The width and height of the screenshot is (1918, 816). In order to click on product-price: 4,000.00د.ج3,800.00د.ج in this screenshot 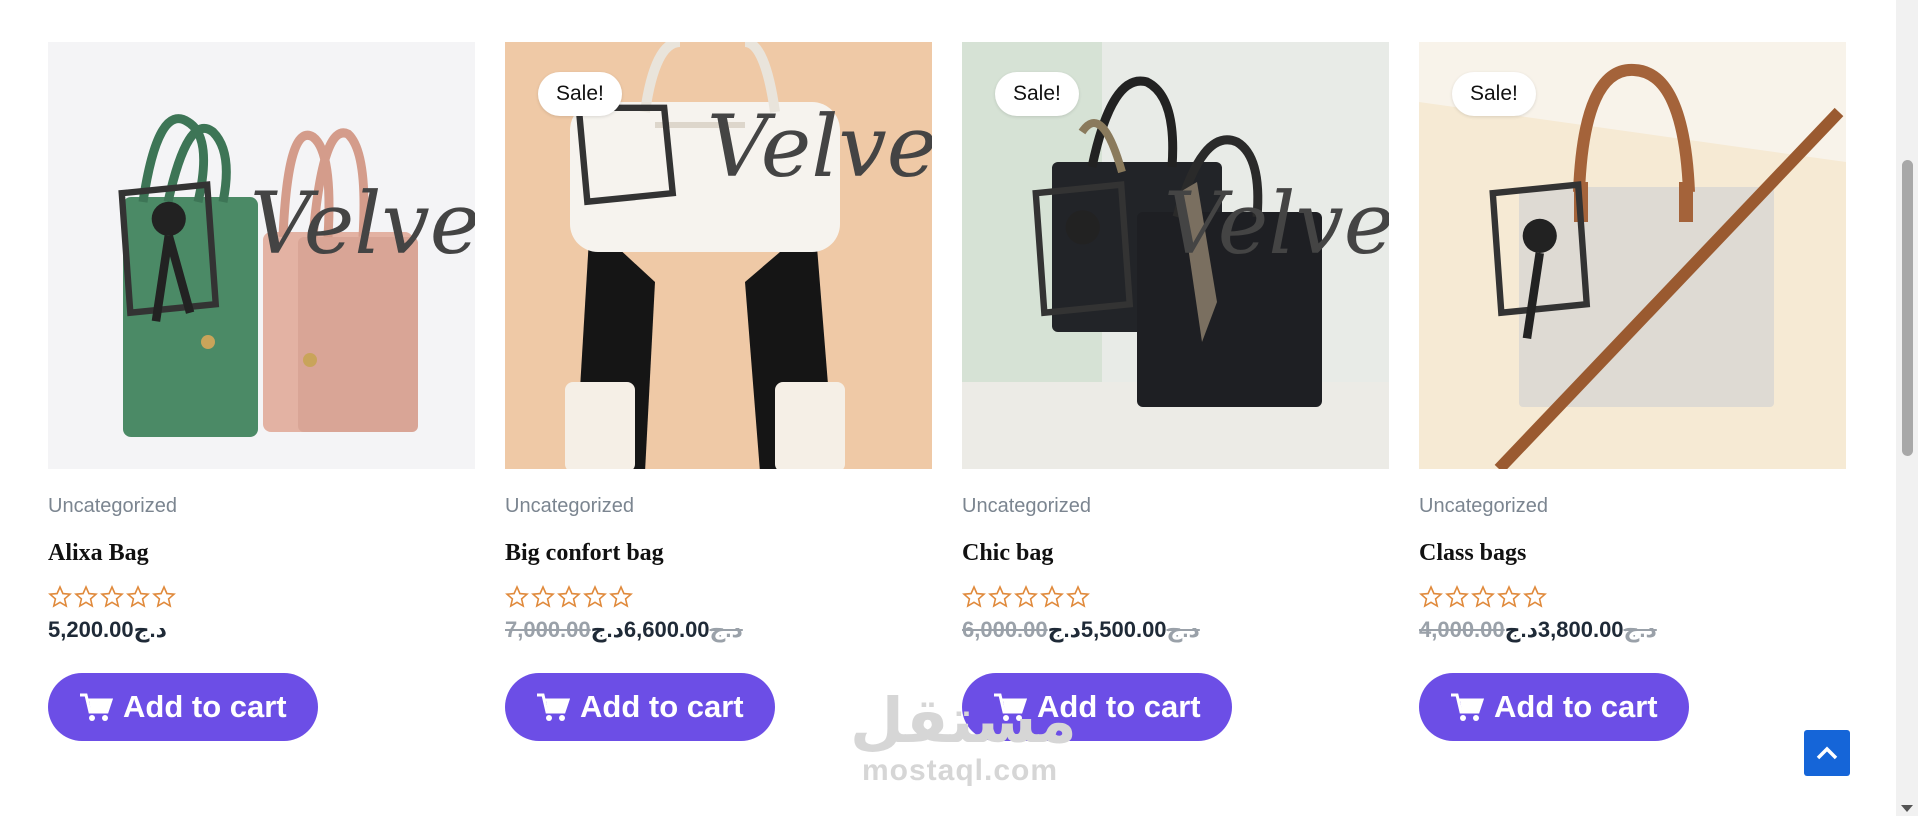, I will do `click(1632, 630)`.